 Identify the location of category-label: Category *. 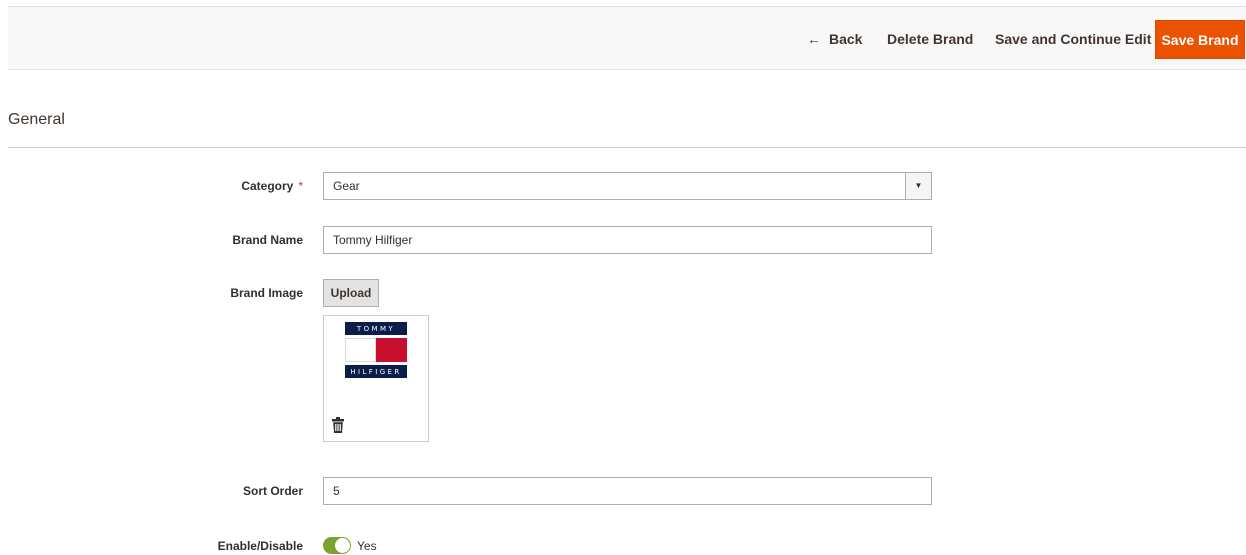
(272, 186).